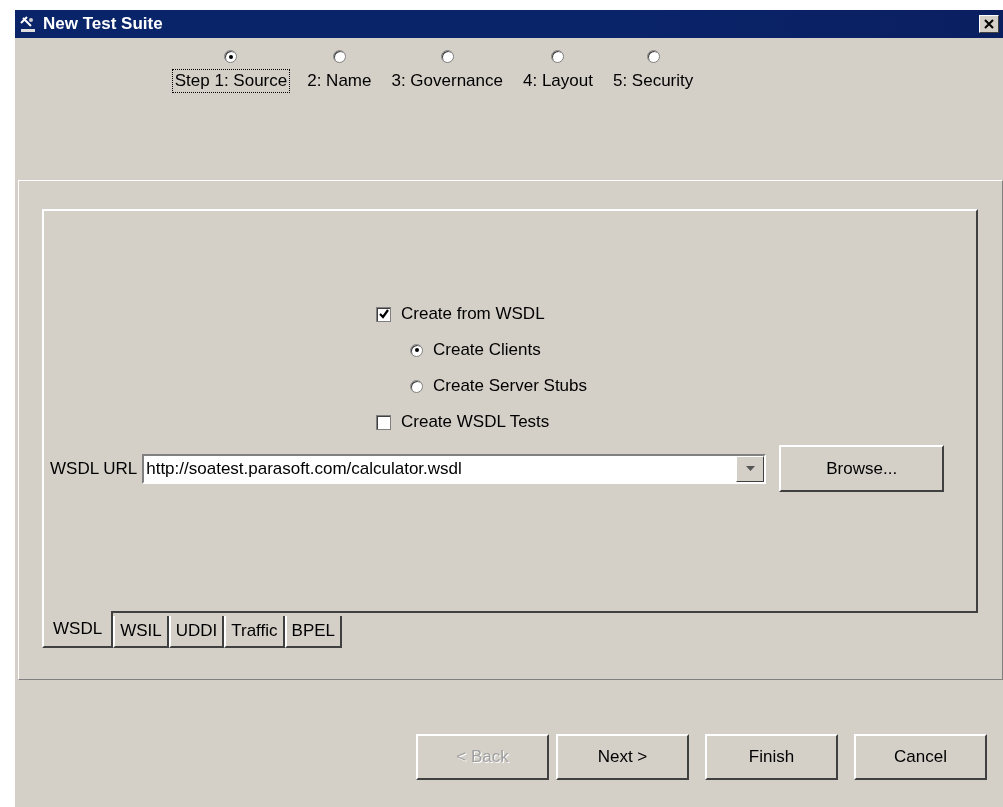 This screenshot has width=1003, height=807. I want to click on tab: Traffic, so click(254, 632).